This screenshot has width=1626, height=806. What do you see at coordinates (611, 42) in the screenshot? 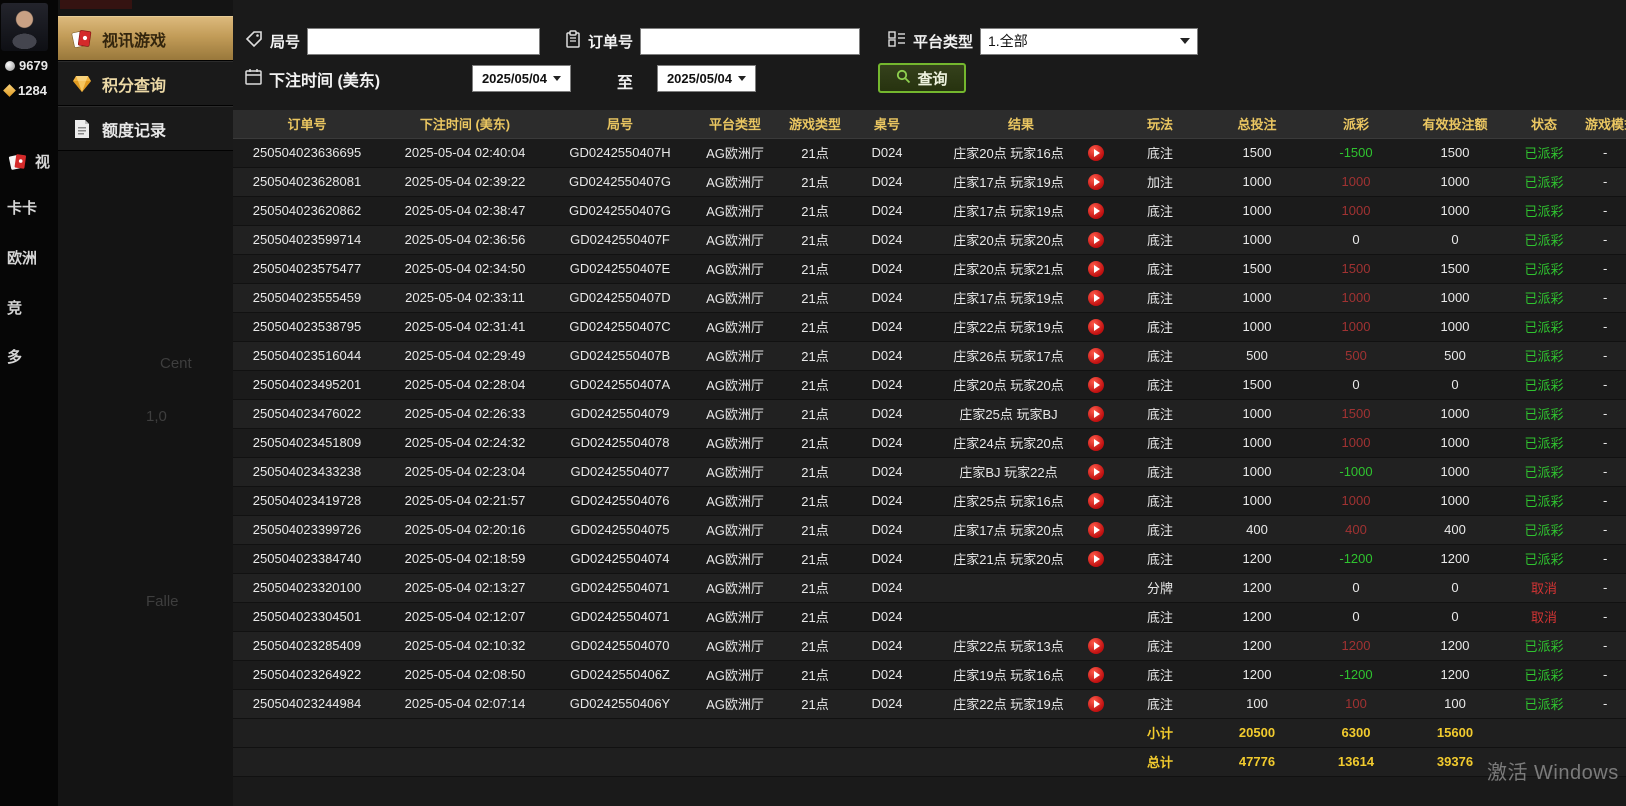
I see `order-label: 订单号` at bounding box center [611, 42].